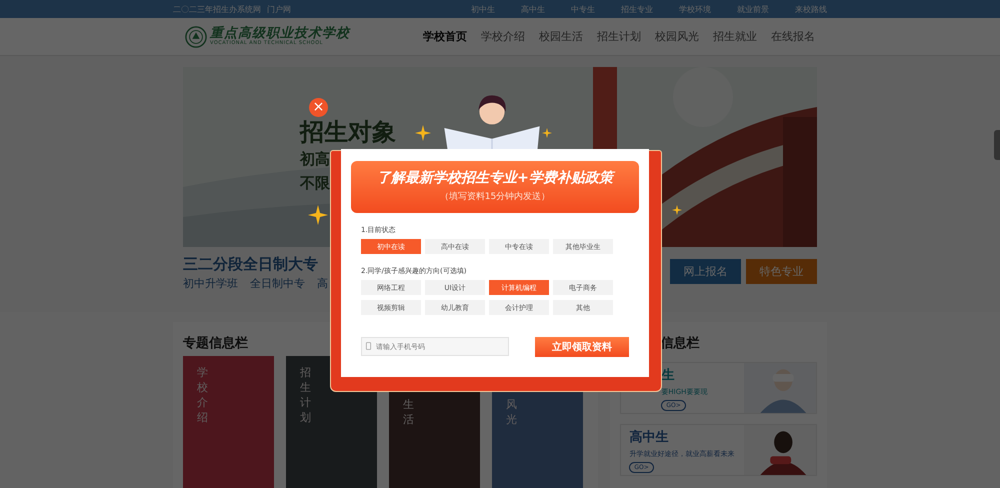 Image resolution: width=1000 pixels, height=488 pixels. Describe the element at coordinates (196, 37) in the screenshot. I see `school-emblem-icon` at that location.